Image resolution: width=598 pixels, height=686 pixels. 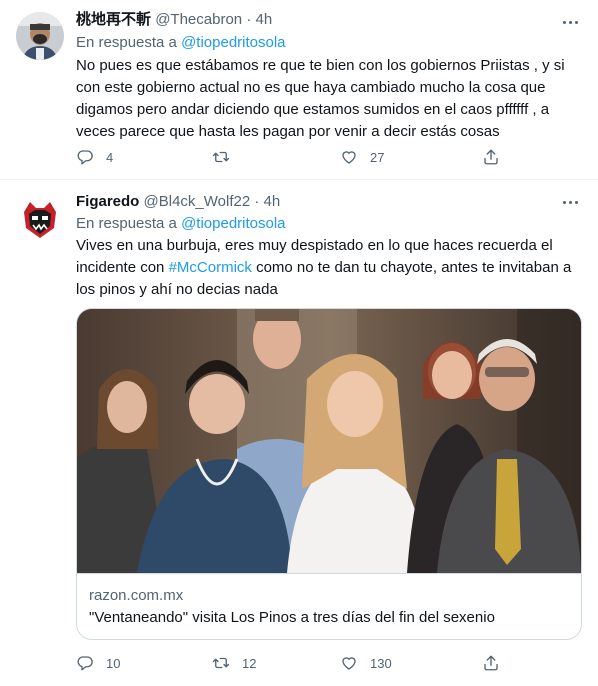 What do you see at coordinates (296, 663) in the screenshot?
I see `tweet-actions: 10 12 130` at bounding box center [296, 663].